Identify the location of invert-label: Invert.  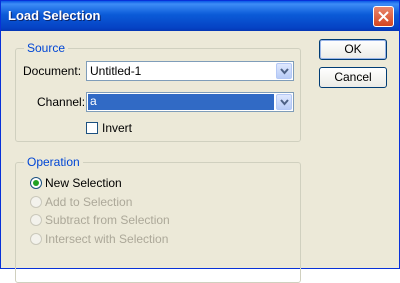
(117, 128).